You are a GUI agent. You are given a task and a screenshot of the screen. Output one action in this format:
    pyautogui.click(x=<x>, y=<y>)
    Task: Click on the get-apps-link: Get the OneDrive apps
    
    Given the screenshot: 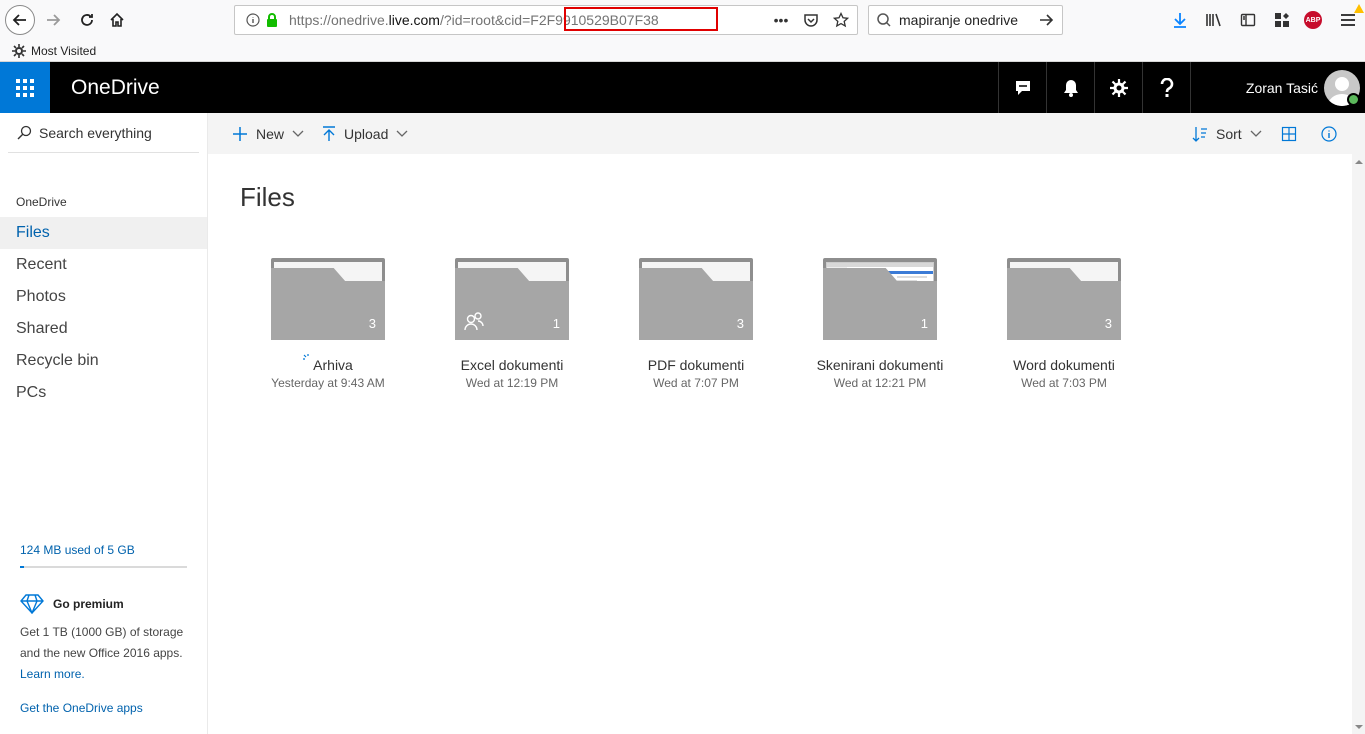 What is the action you would take?
    pyautogui.click(x=81, y=708)
    